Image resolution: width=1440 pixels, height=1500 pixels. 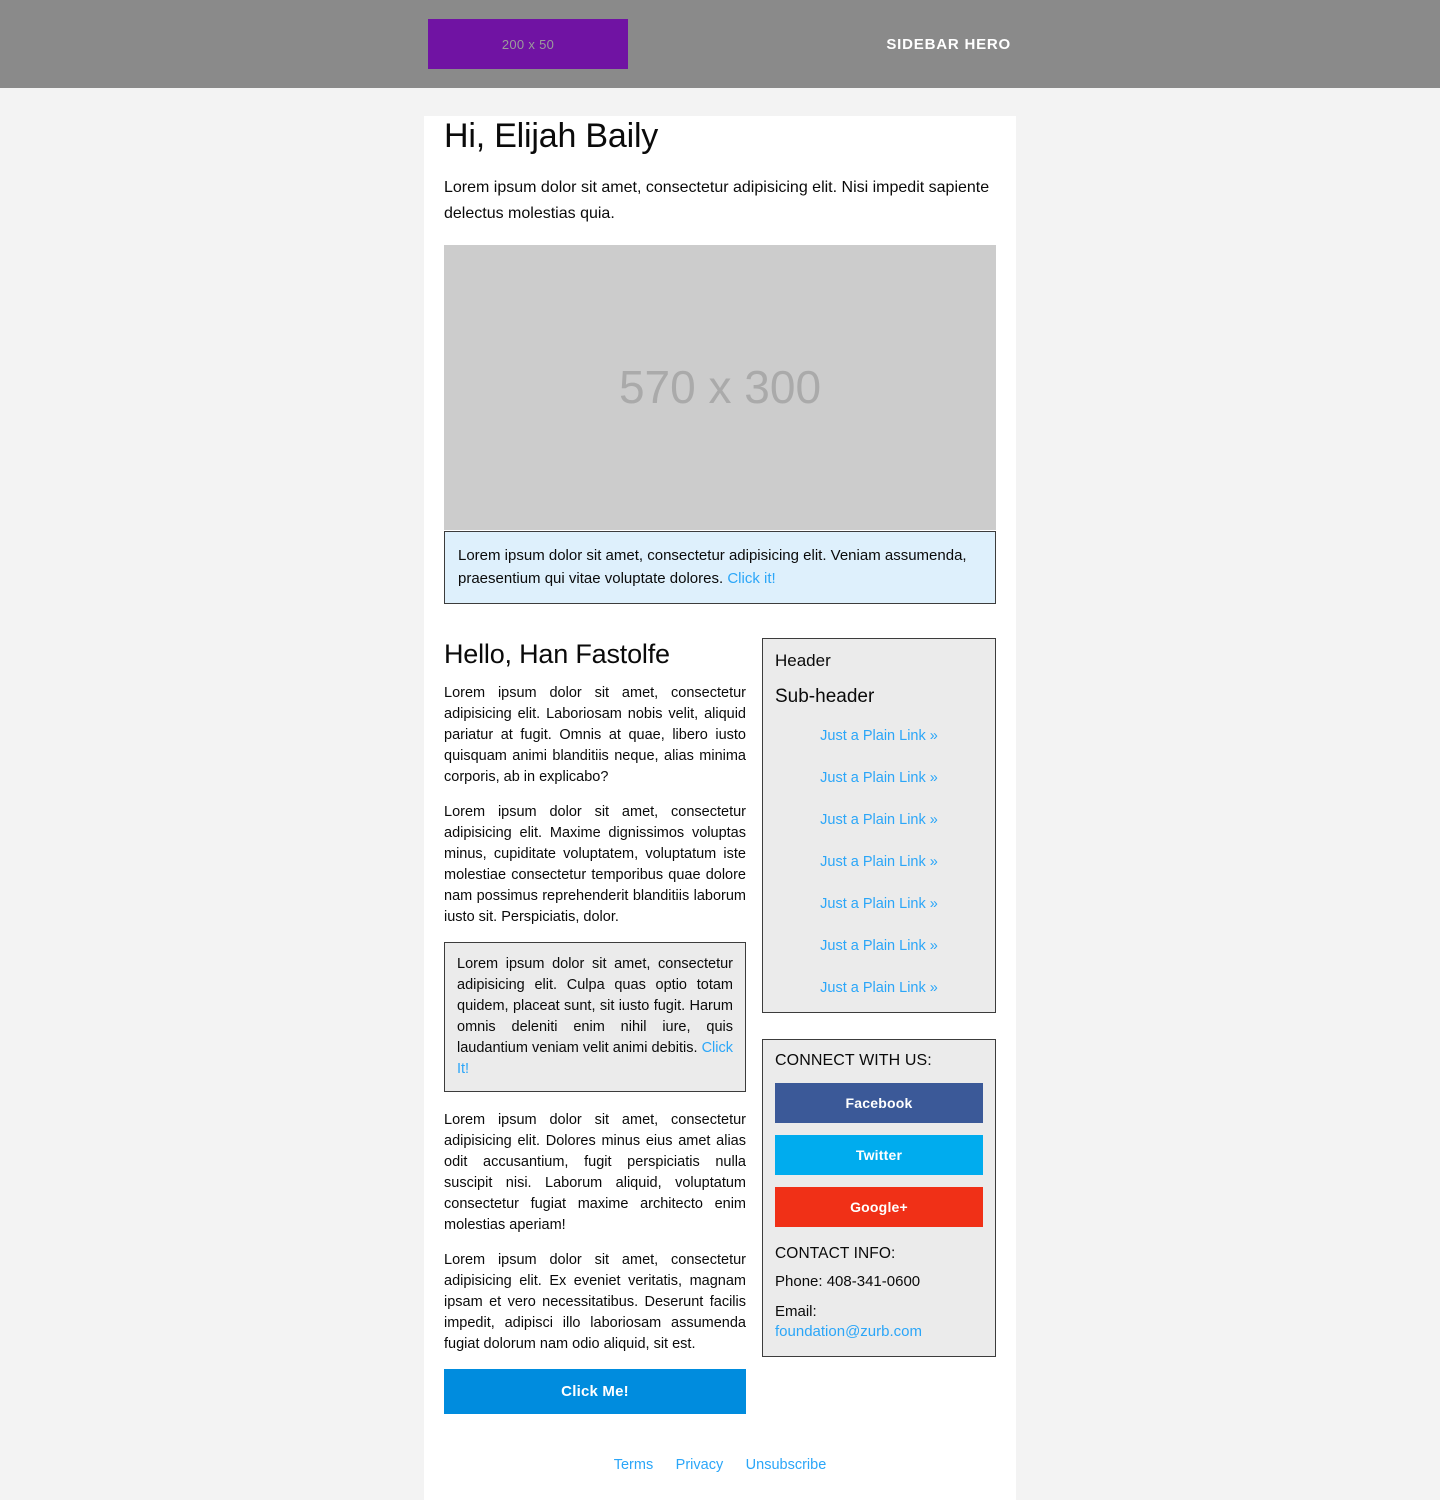 I want to click on contact-email-label: Email:, so click(x=796, y=1311).